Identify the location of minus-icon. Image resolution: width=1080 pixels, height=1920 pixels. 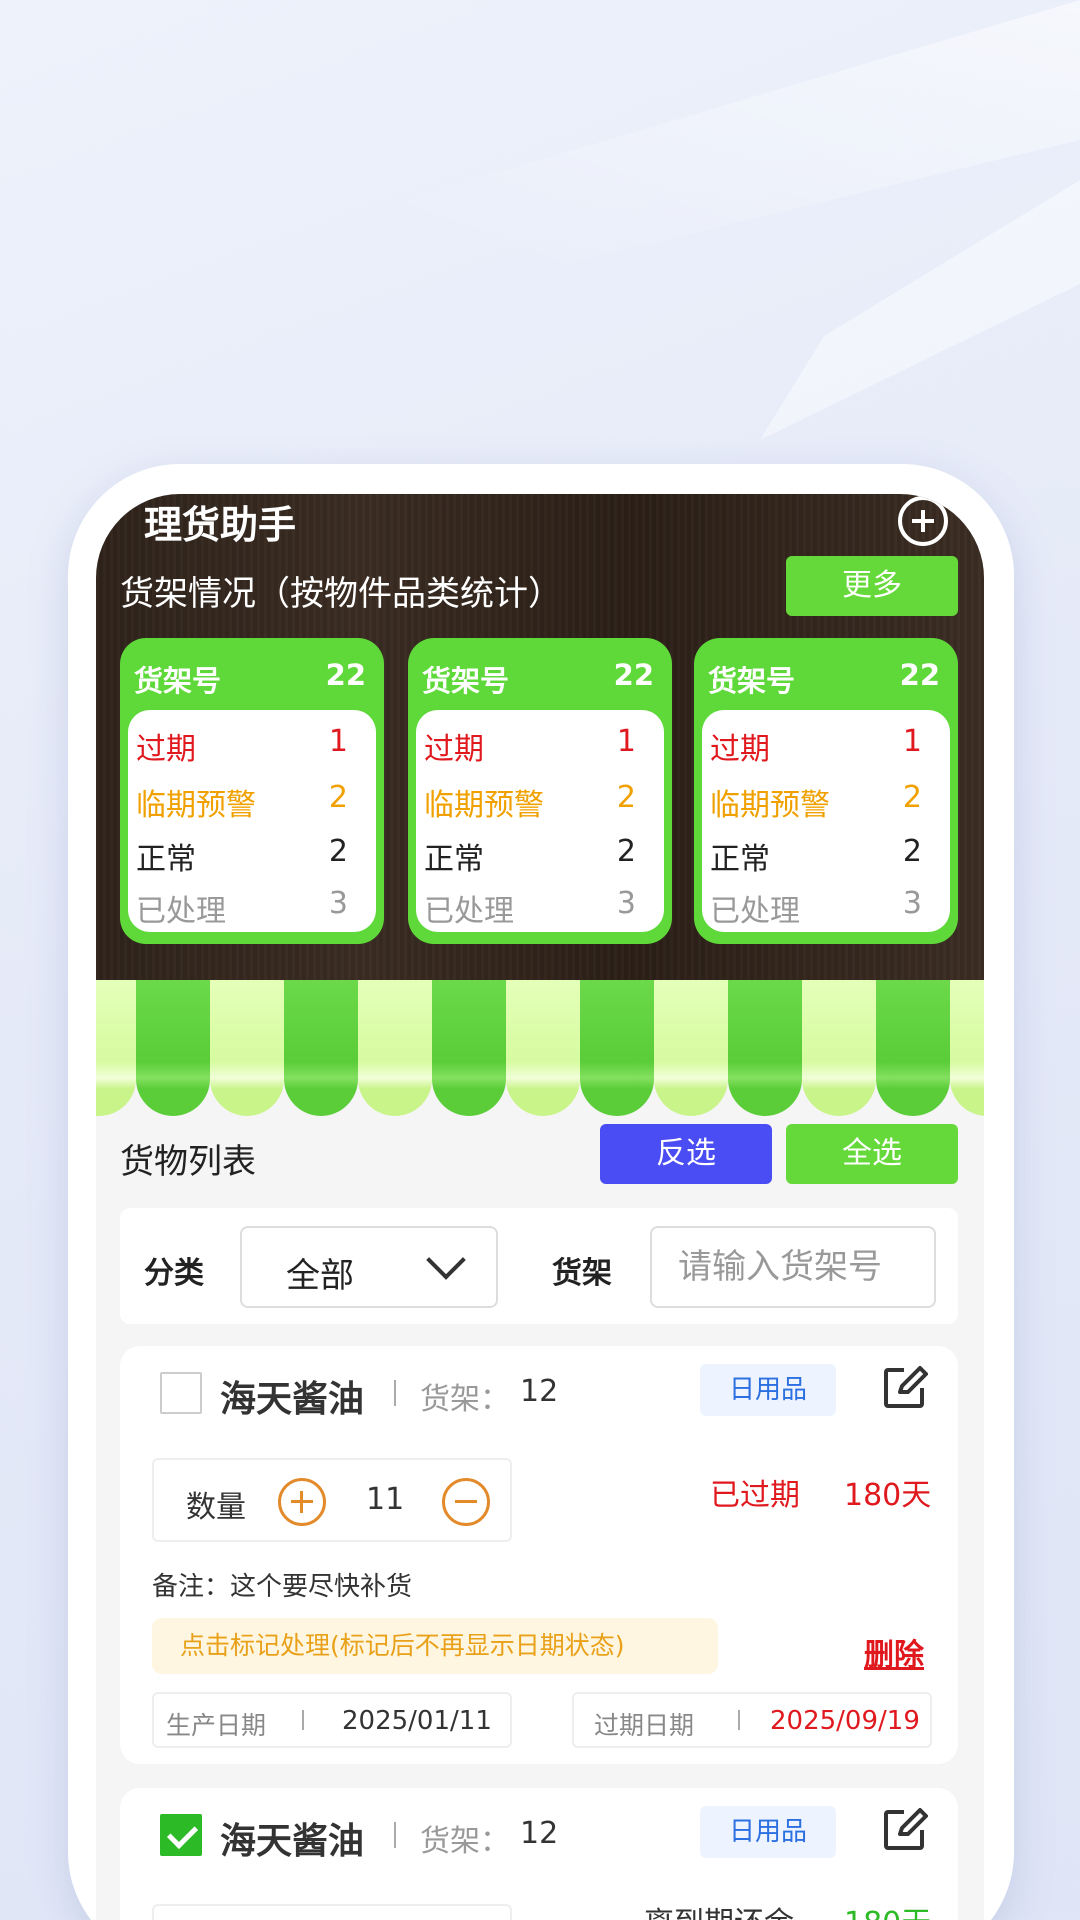
(466, 1502).